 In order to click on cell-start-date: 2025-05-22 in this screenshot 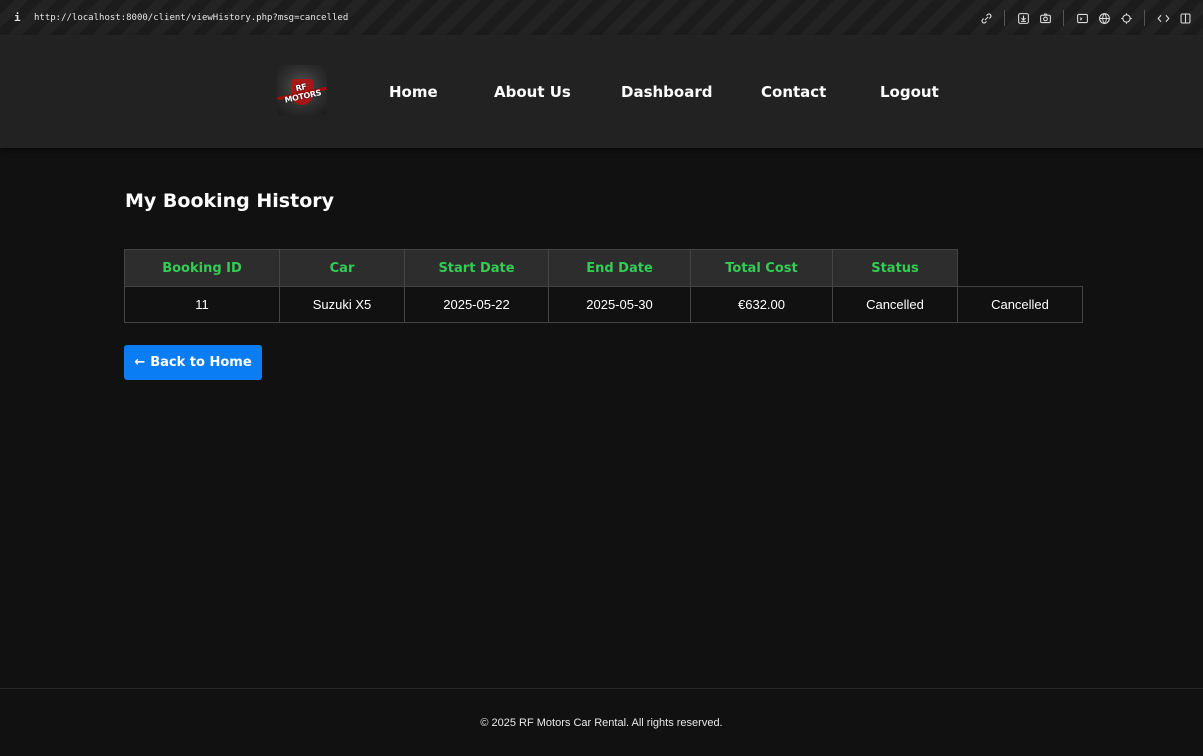, I will do `click(476, 304)`.